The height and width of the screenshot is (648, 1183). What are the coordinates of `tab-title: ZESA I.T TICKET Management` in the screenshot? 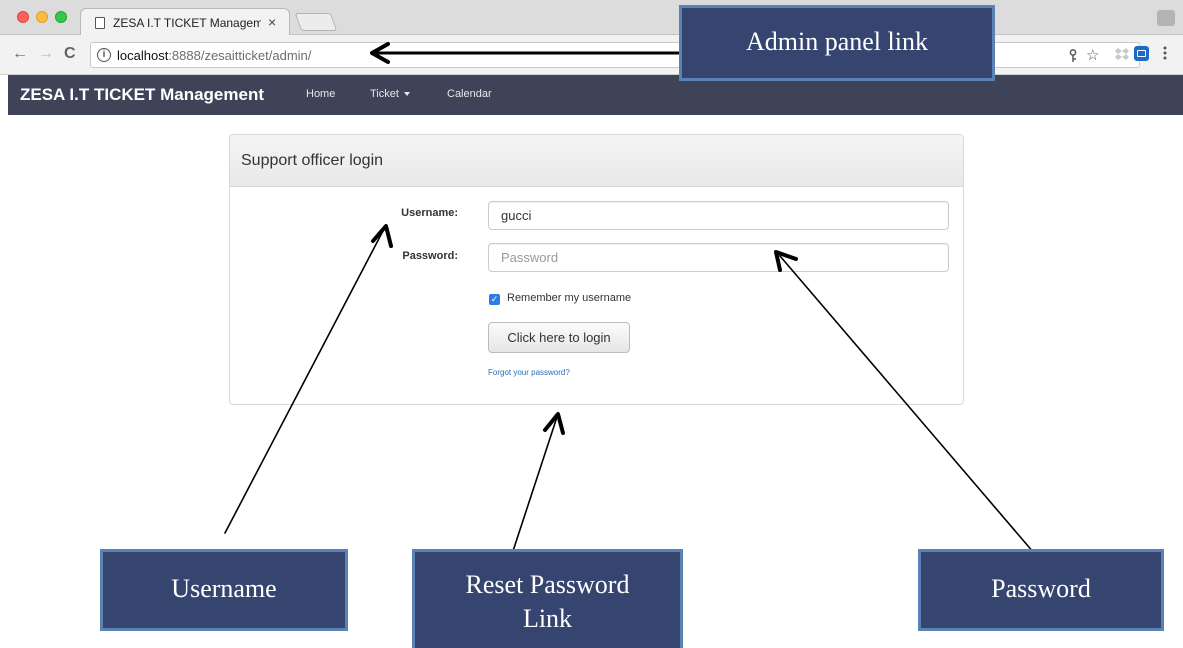 It's located at (187, 23).